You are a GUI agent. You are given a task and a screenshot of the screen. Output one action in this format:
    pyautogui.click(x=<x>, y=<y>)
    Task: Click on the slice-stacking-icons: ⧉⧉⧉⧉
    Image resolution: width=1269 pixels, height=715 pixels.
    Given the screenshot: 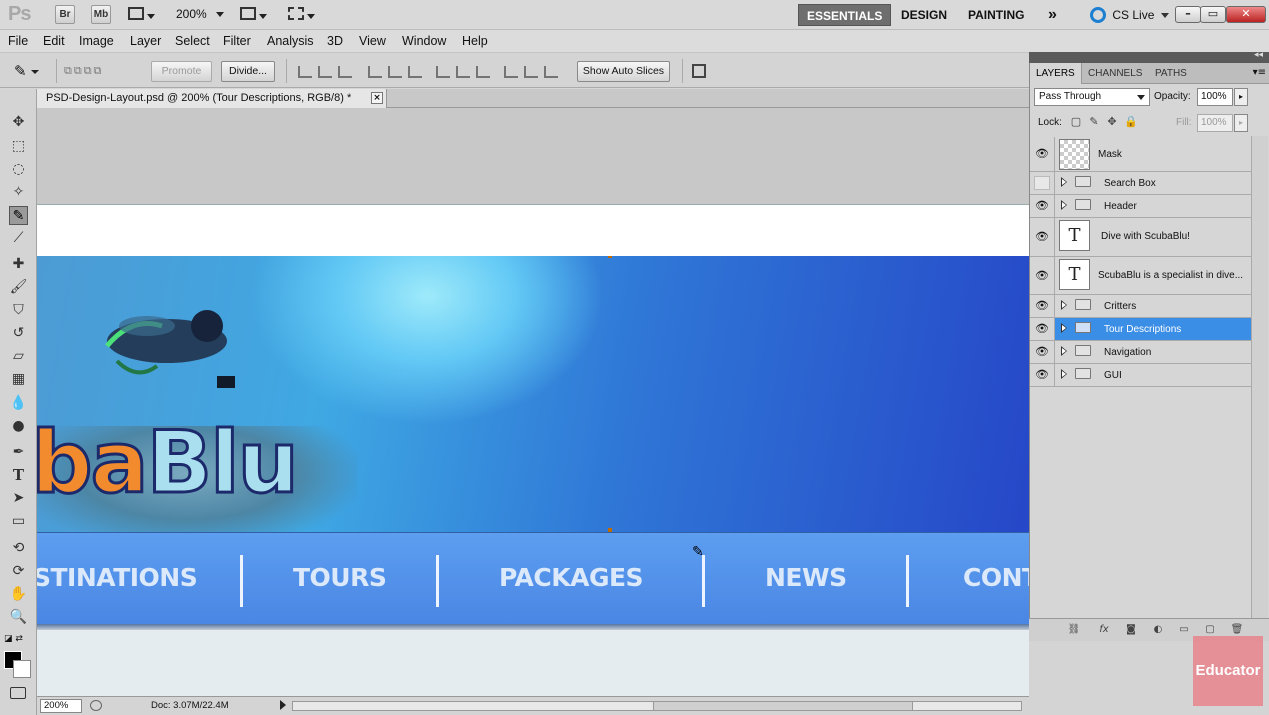 What is the action you would take?
    pyautogui.click(x=104, y=71)
    